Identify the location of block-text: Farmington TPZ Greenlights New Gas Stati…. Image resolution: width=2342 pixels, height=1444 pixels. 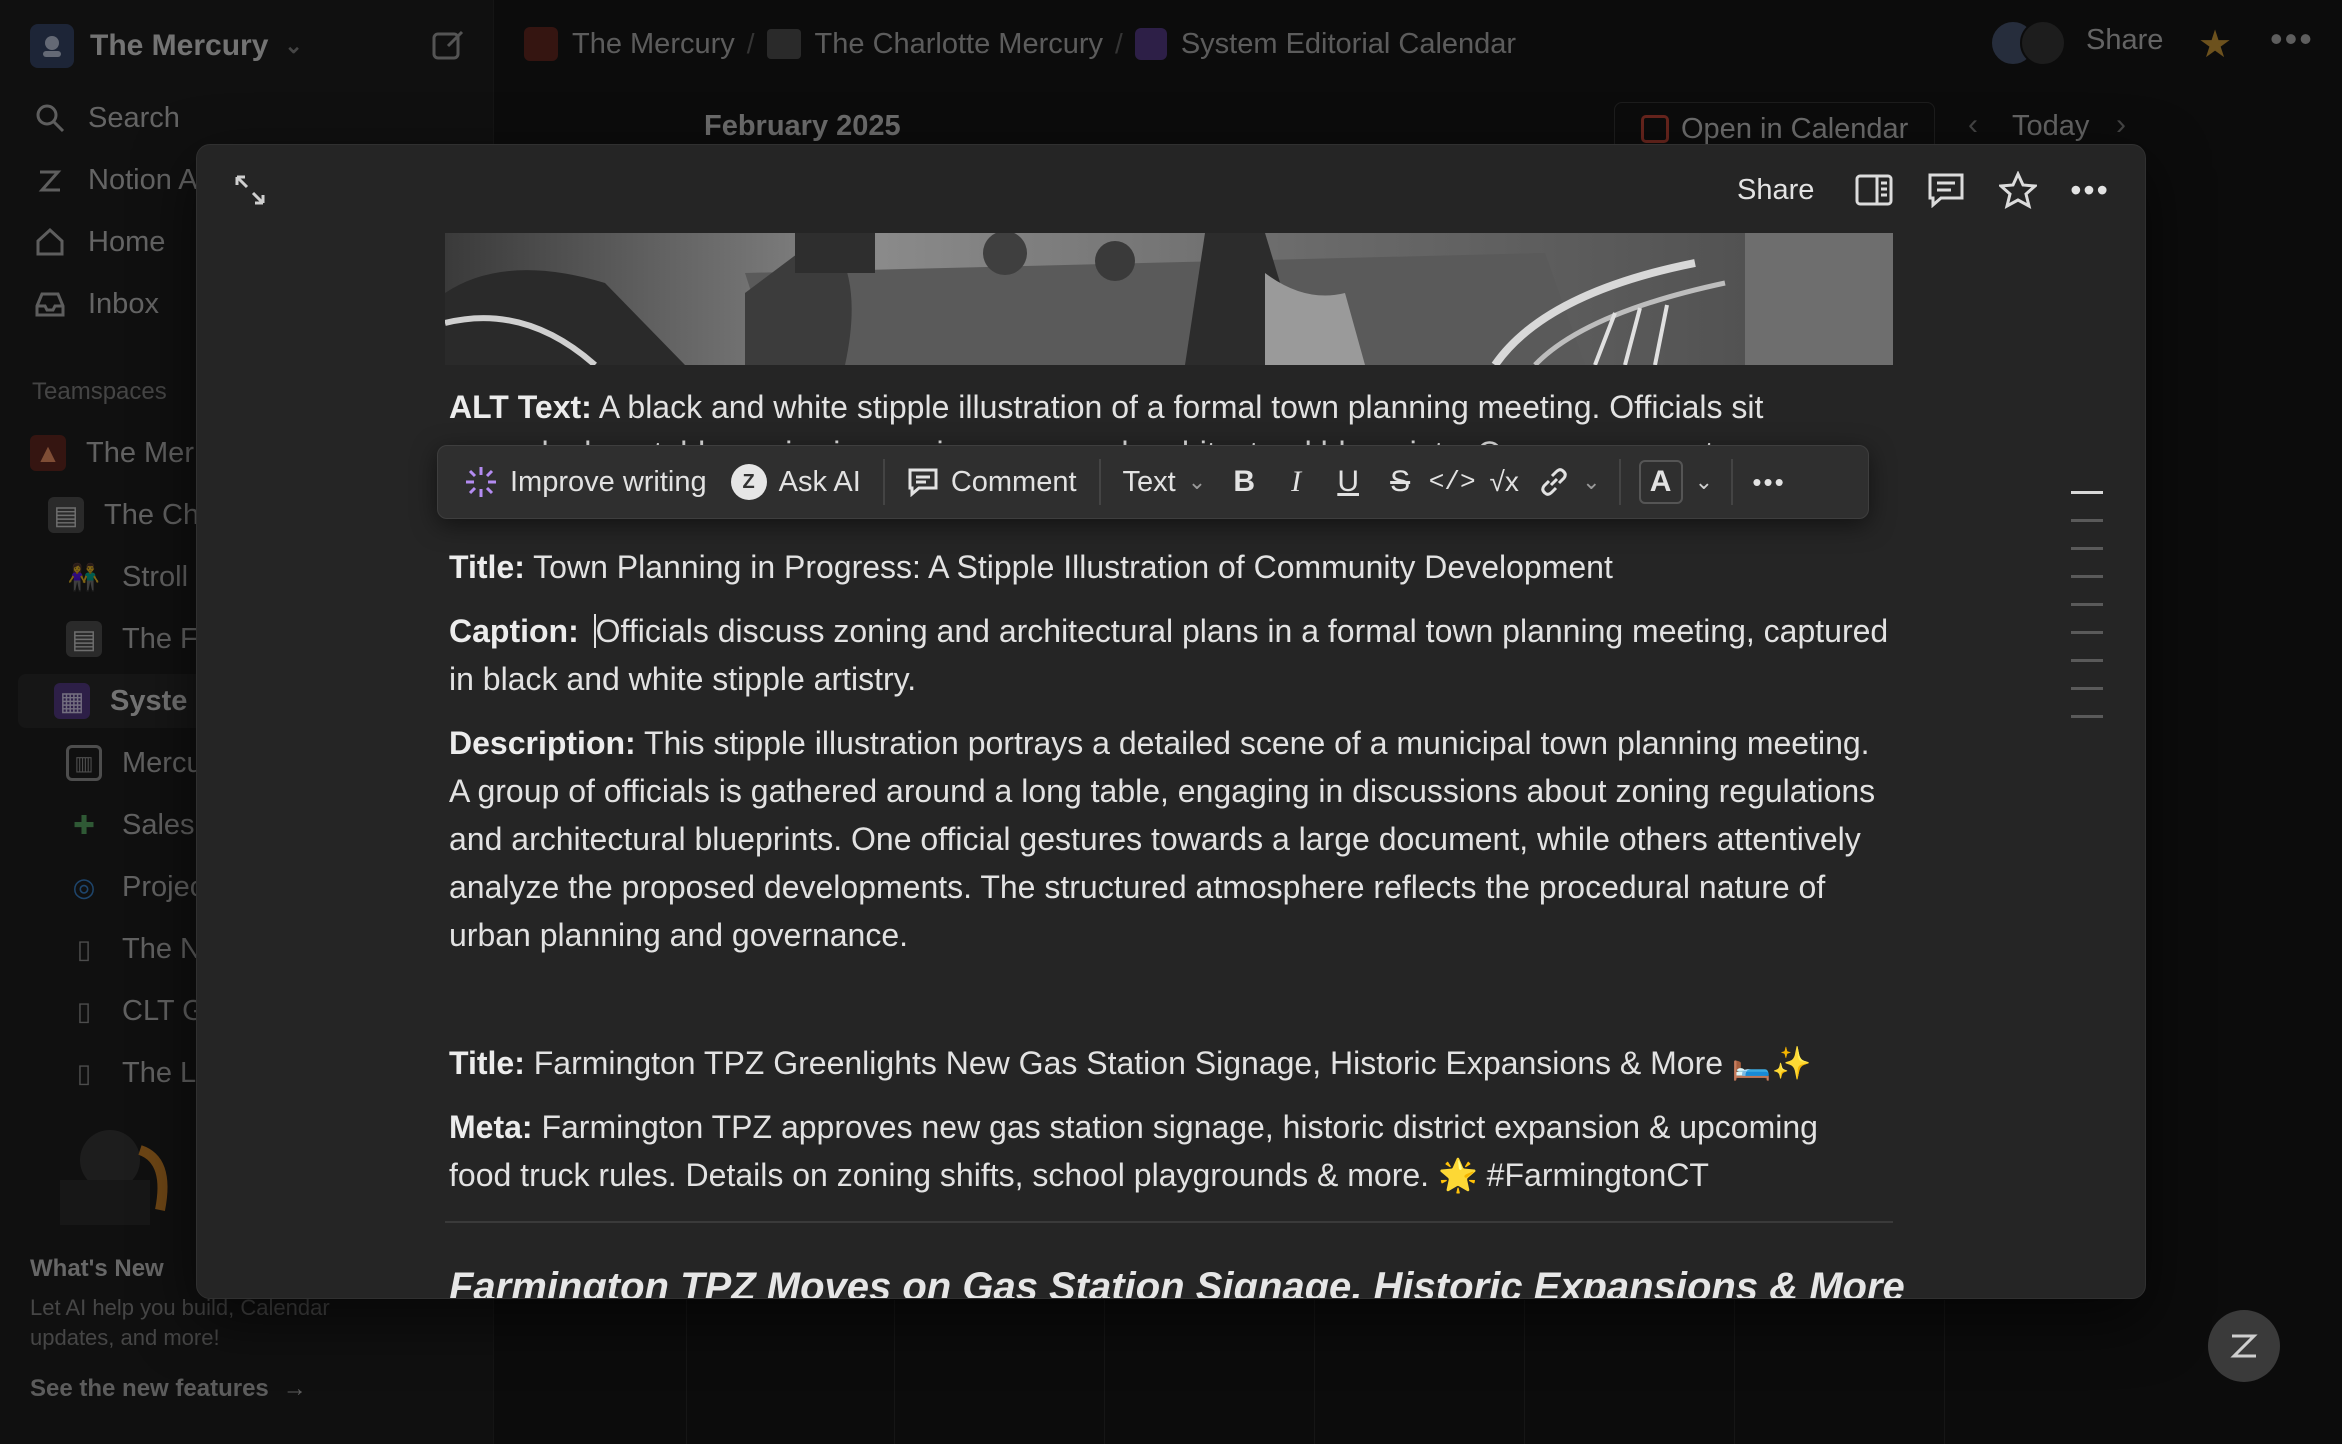
(1172, 1063).